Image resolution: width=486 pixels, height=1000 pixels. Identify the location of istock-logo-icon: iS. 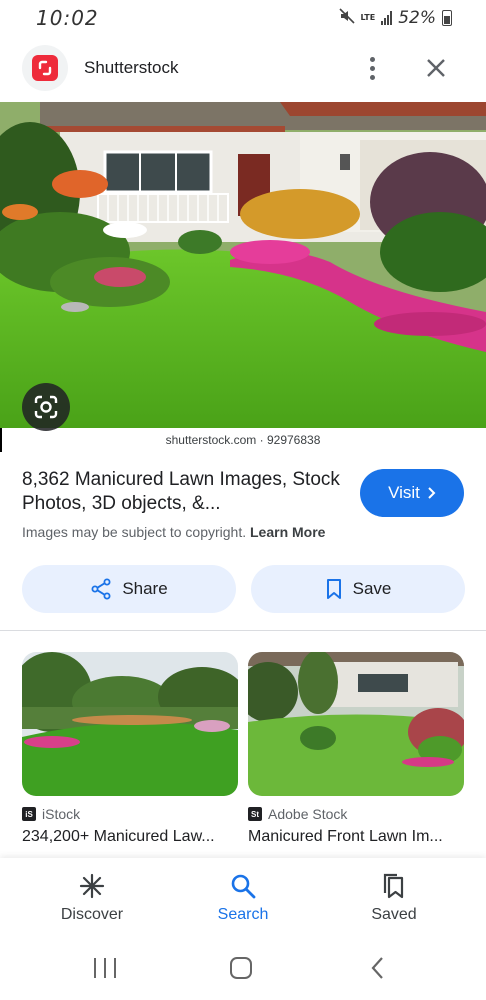
(29, 814).